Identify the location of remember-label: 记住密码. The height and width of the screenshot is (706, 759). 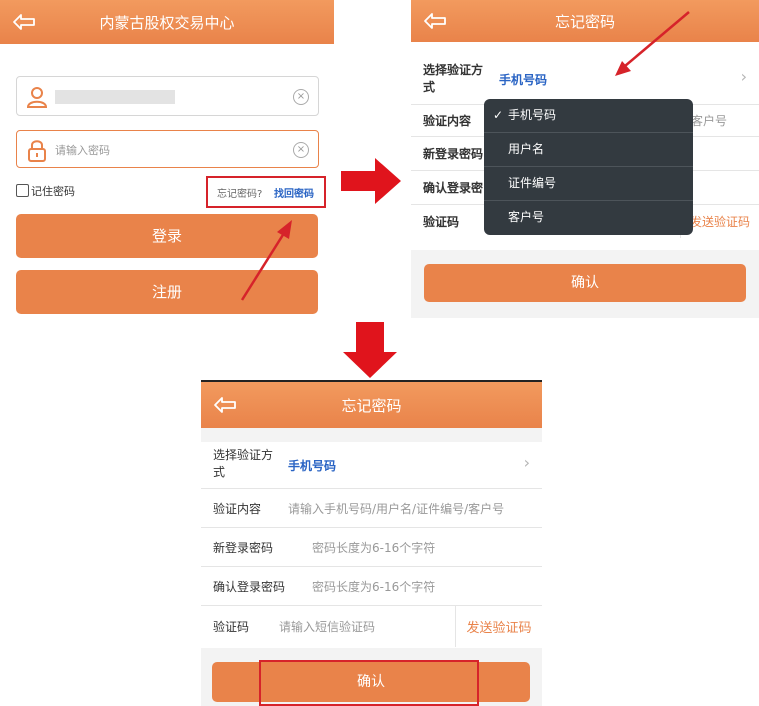
(53, 191).